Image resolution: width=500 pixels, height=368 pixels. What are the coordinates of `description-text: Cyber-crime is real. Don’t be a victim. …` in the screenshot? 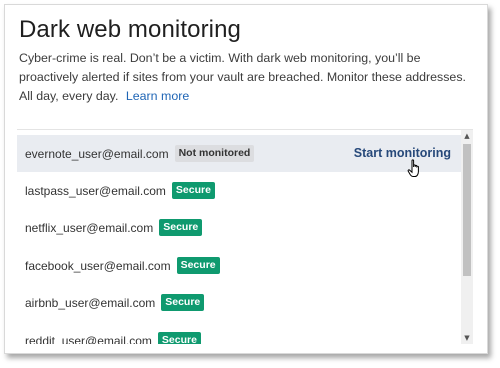 It's located at (242, 77).